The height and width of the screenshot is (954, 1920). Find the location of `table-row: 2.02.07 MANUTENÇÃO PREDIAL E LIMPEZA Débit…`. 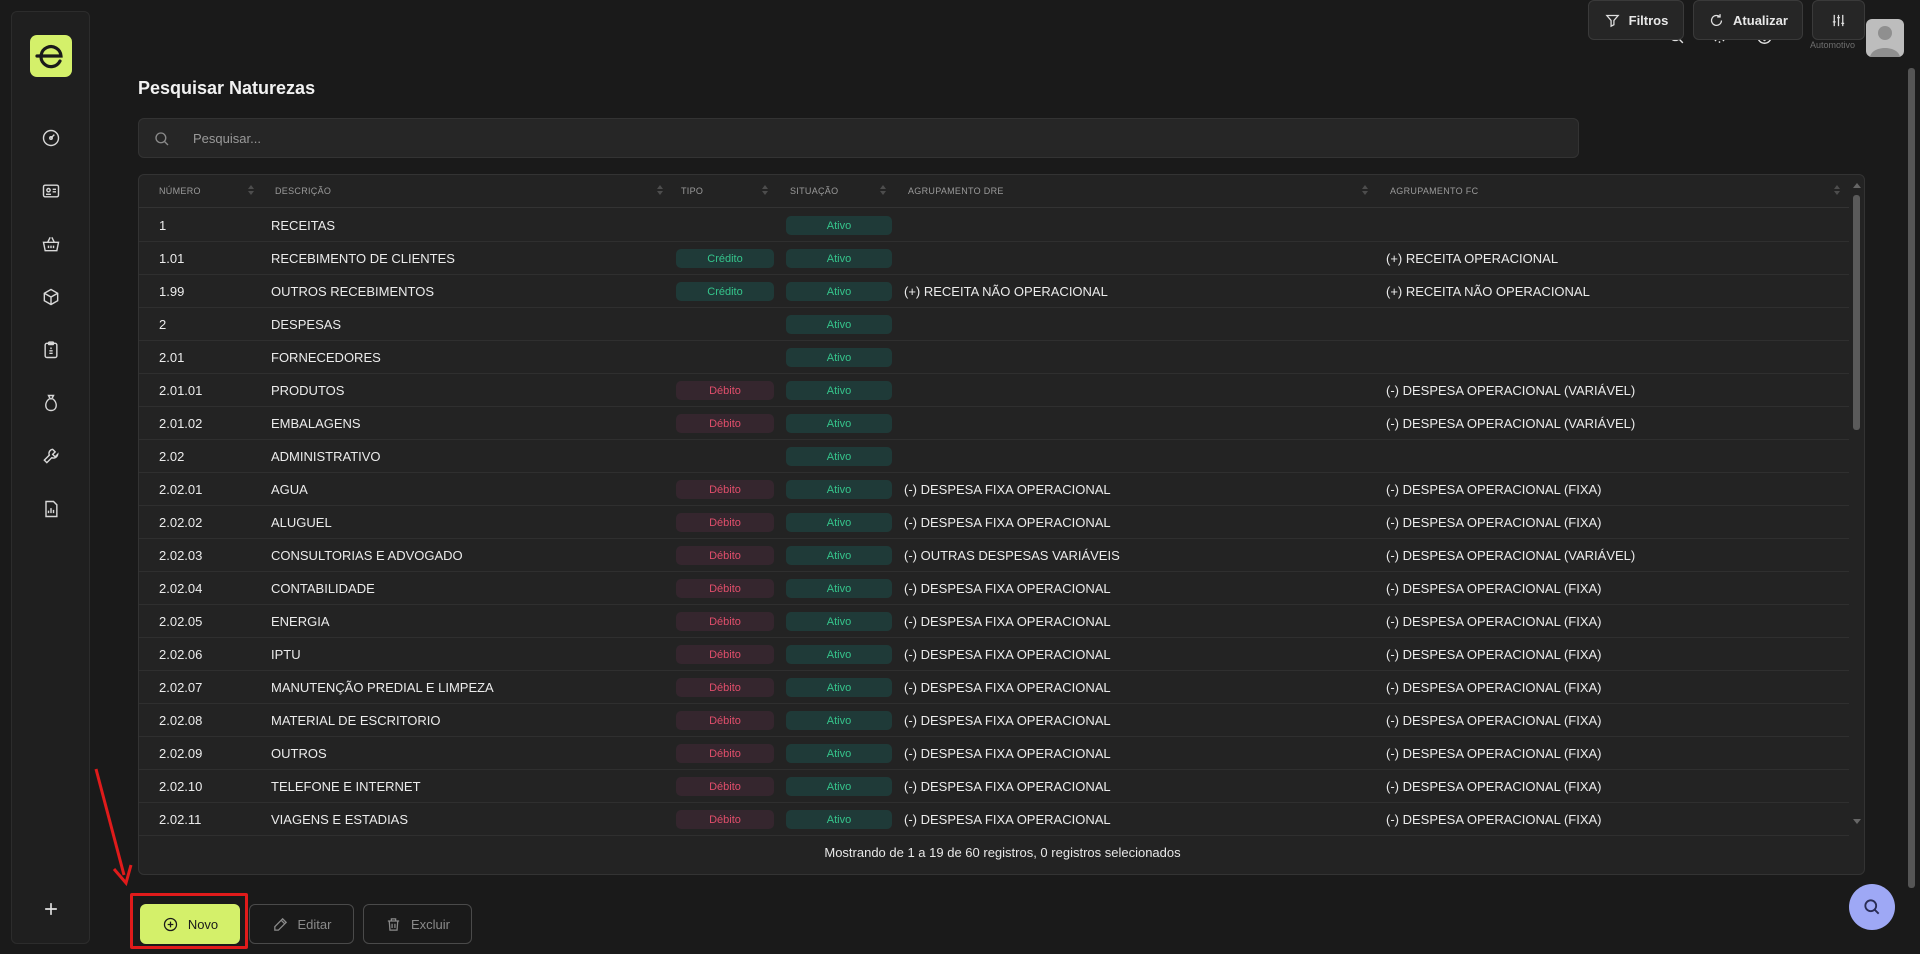

table-row: 2.02.07 MANUTENÇÃO PREDIAL E LIMPEZA Débit… is located at coordinates (994, 687).